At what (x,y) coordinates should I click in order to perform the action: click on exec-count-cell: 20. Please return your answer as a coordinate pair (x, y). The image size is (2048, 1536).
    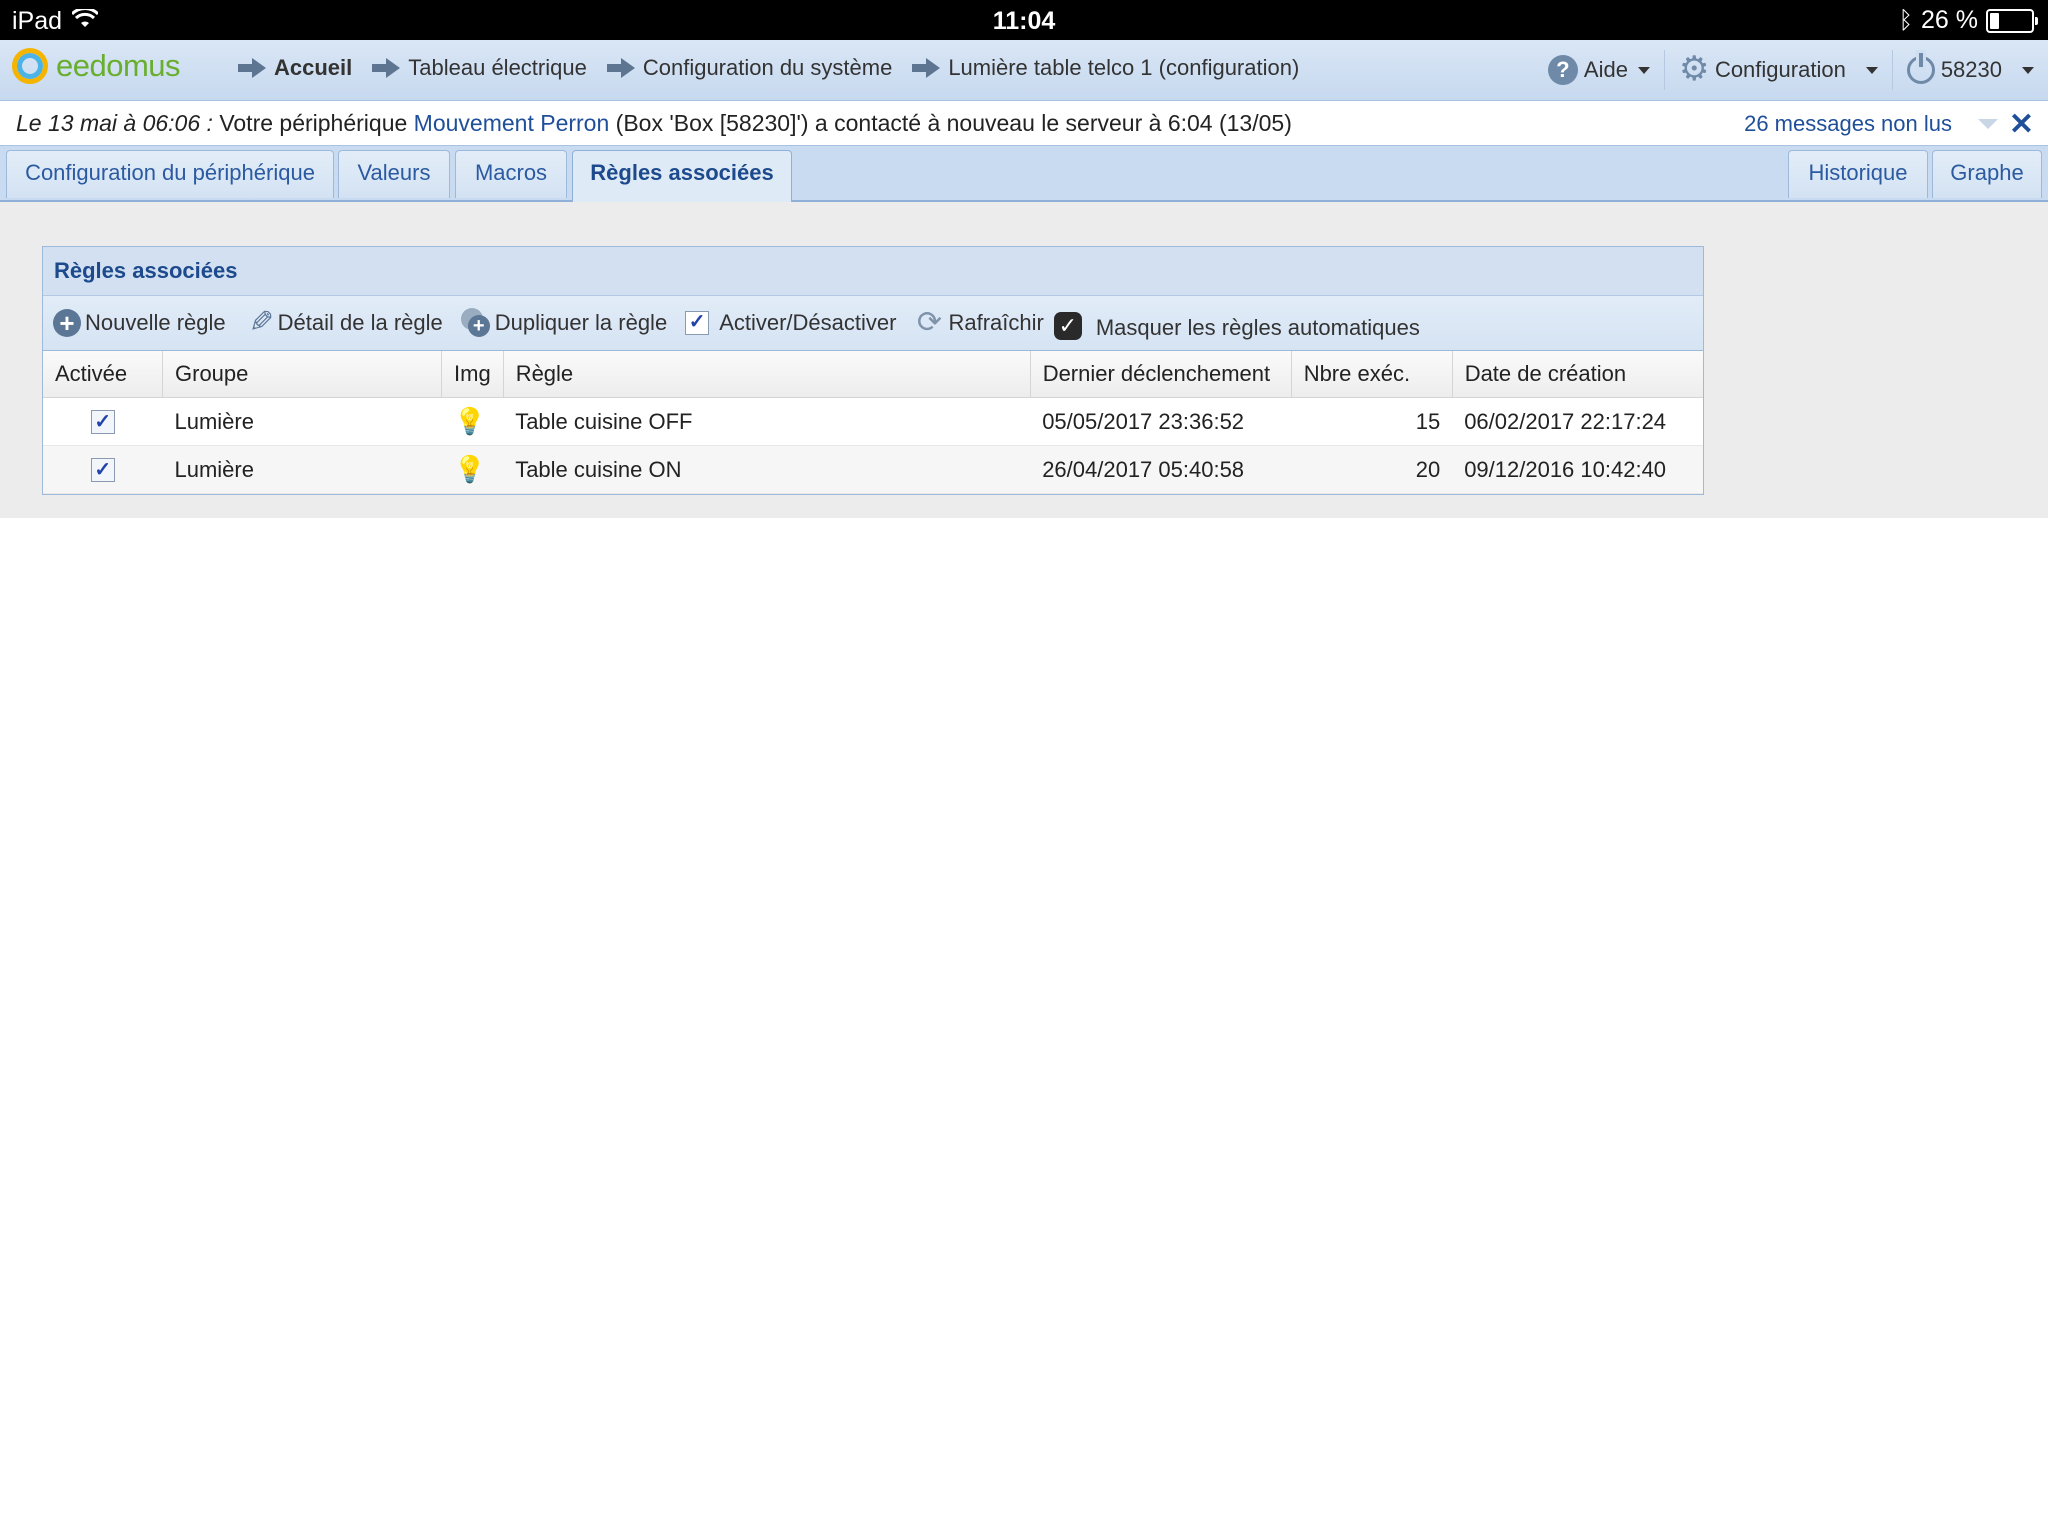
    Looking at the image, I should click on (1372, 469).